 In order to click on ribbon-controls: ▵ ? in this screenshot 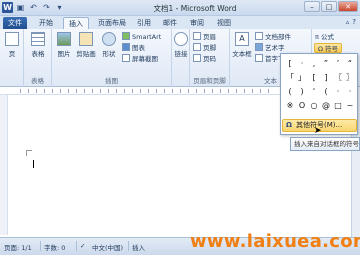, I will do `click(351, 22)`.